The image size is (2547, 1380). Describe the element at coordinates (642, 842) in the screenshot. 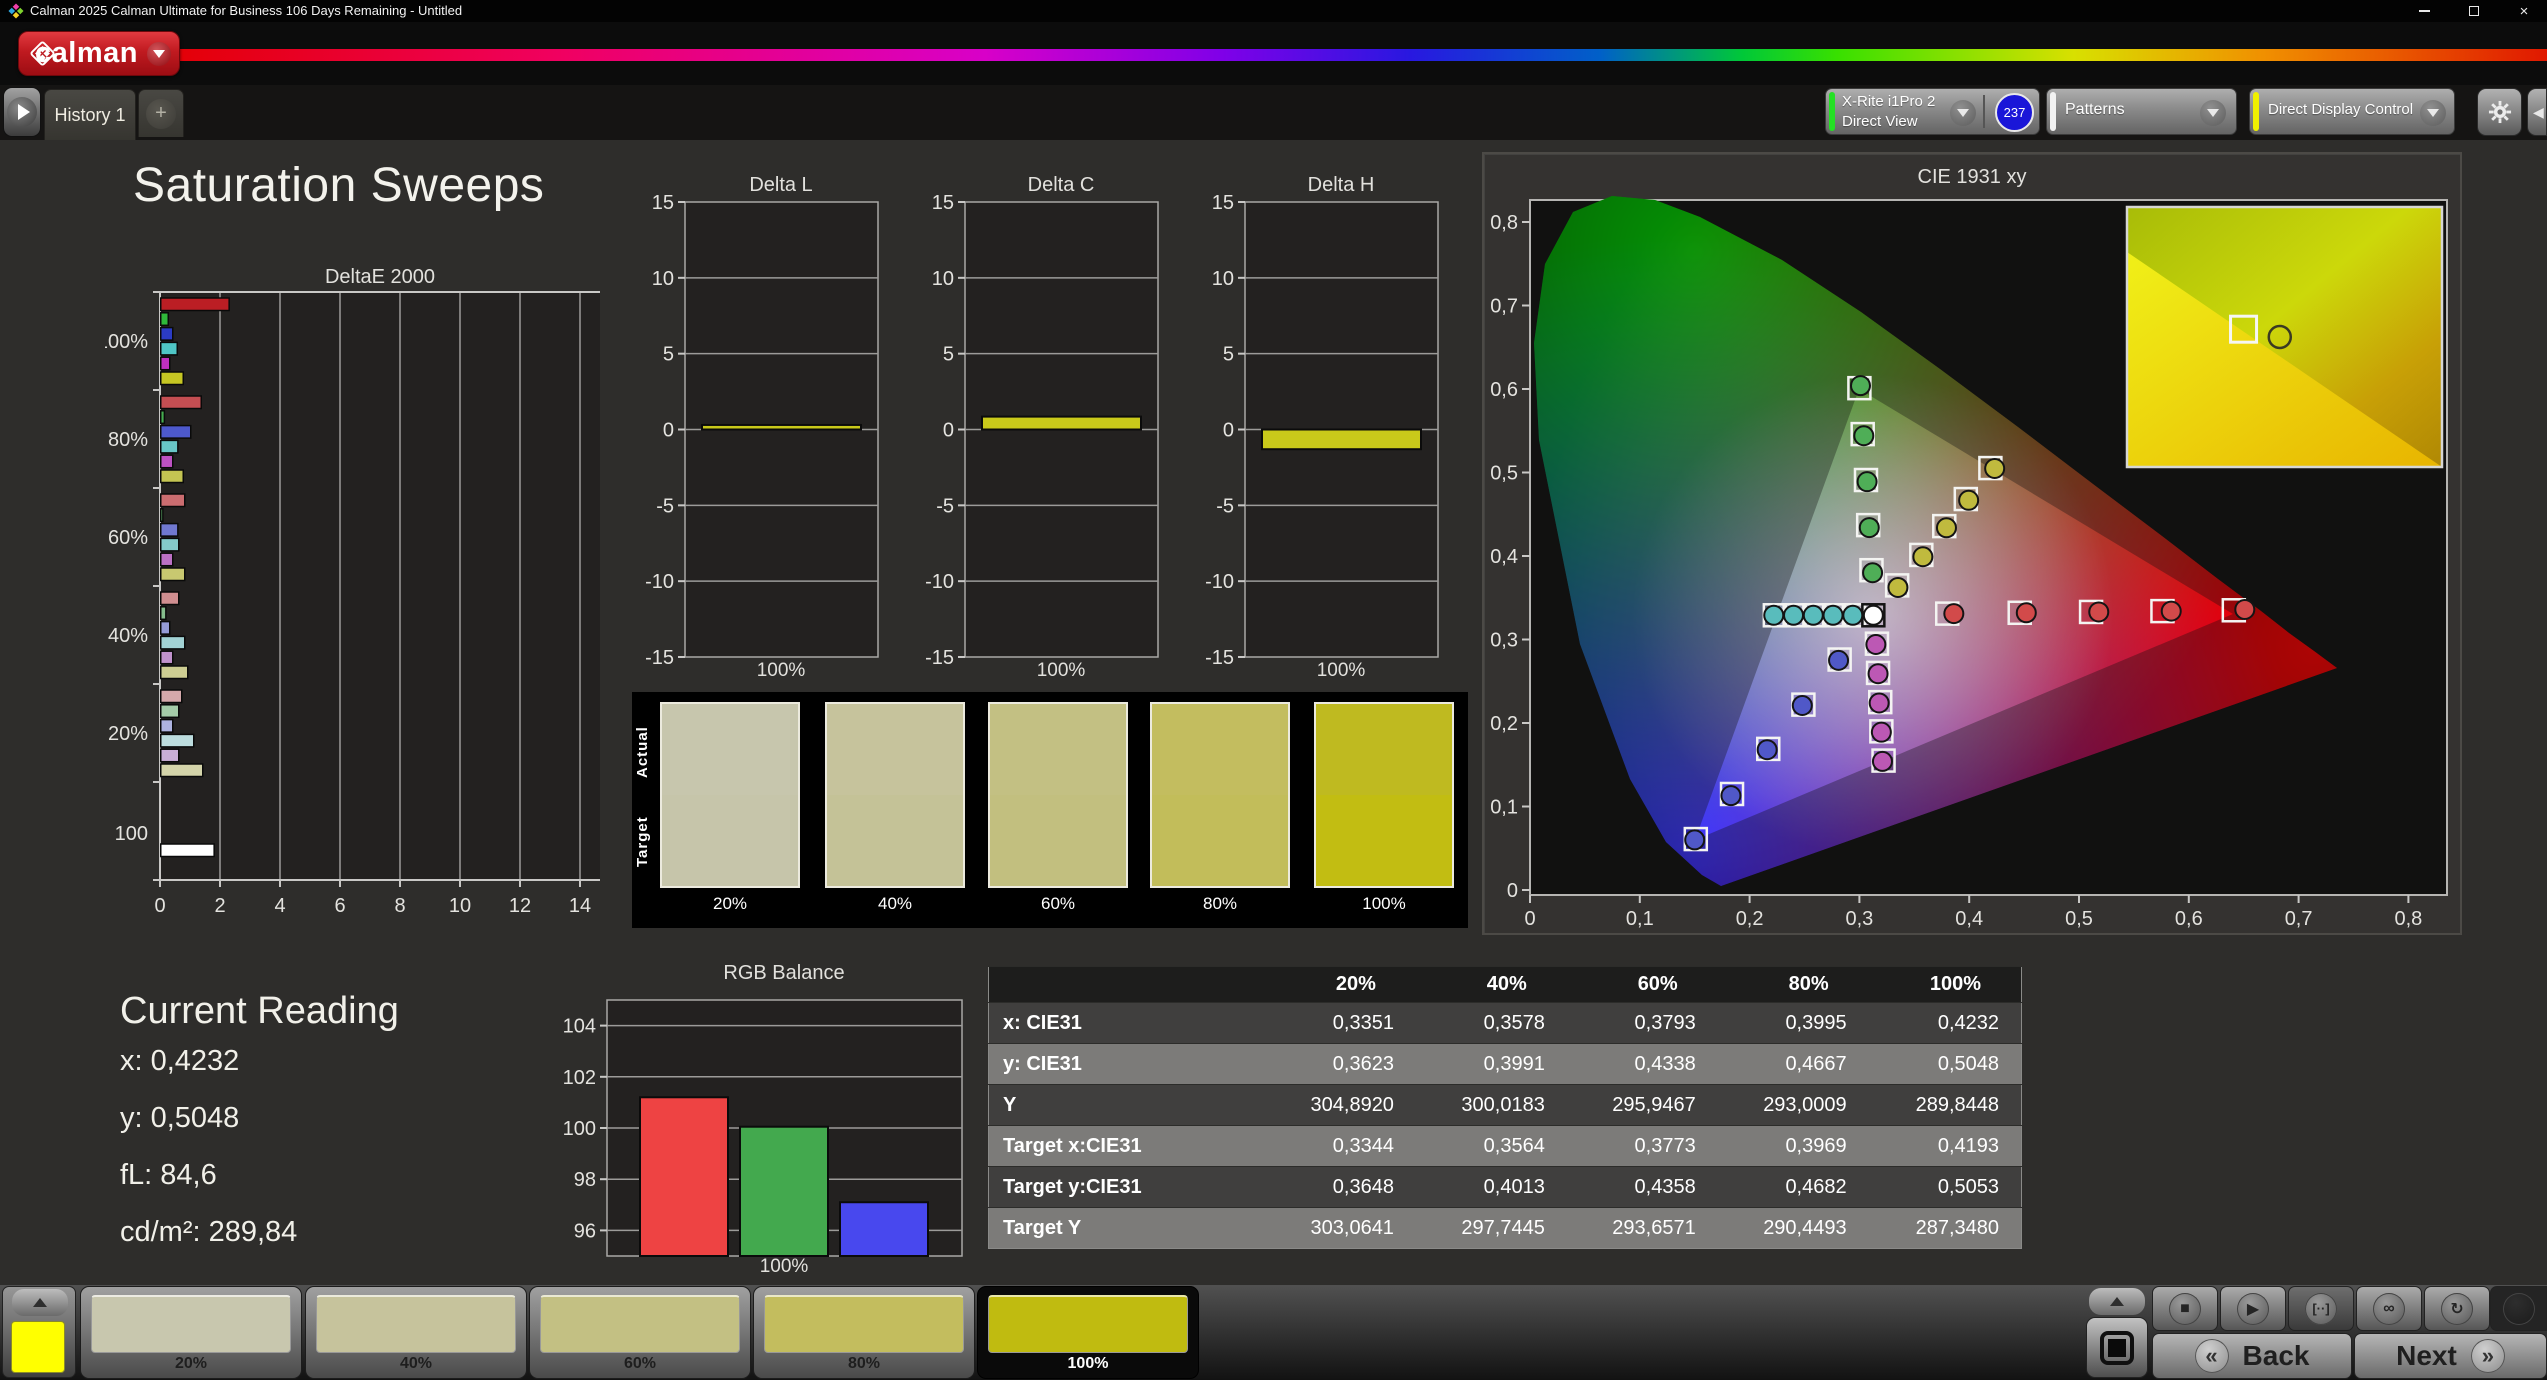

I see `target-label: Target` at that location.